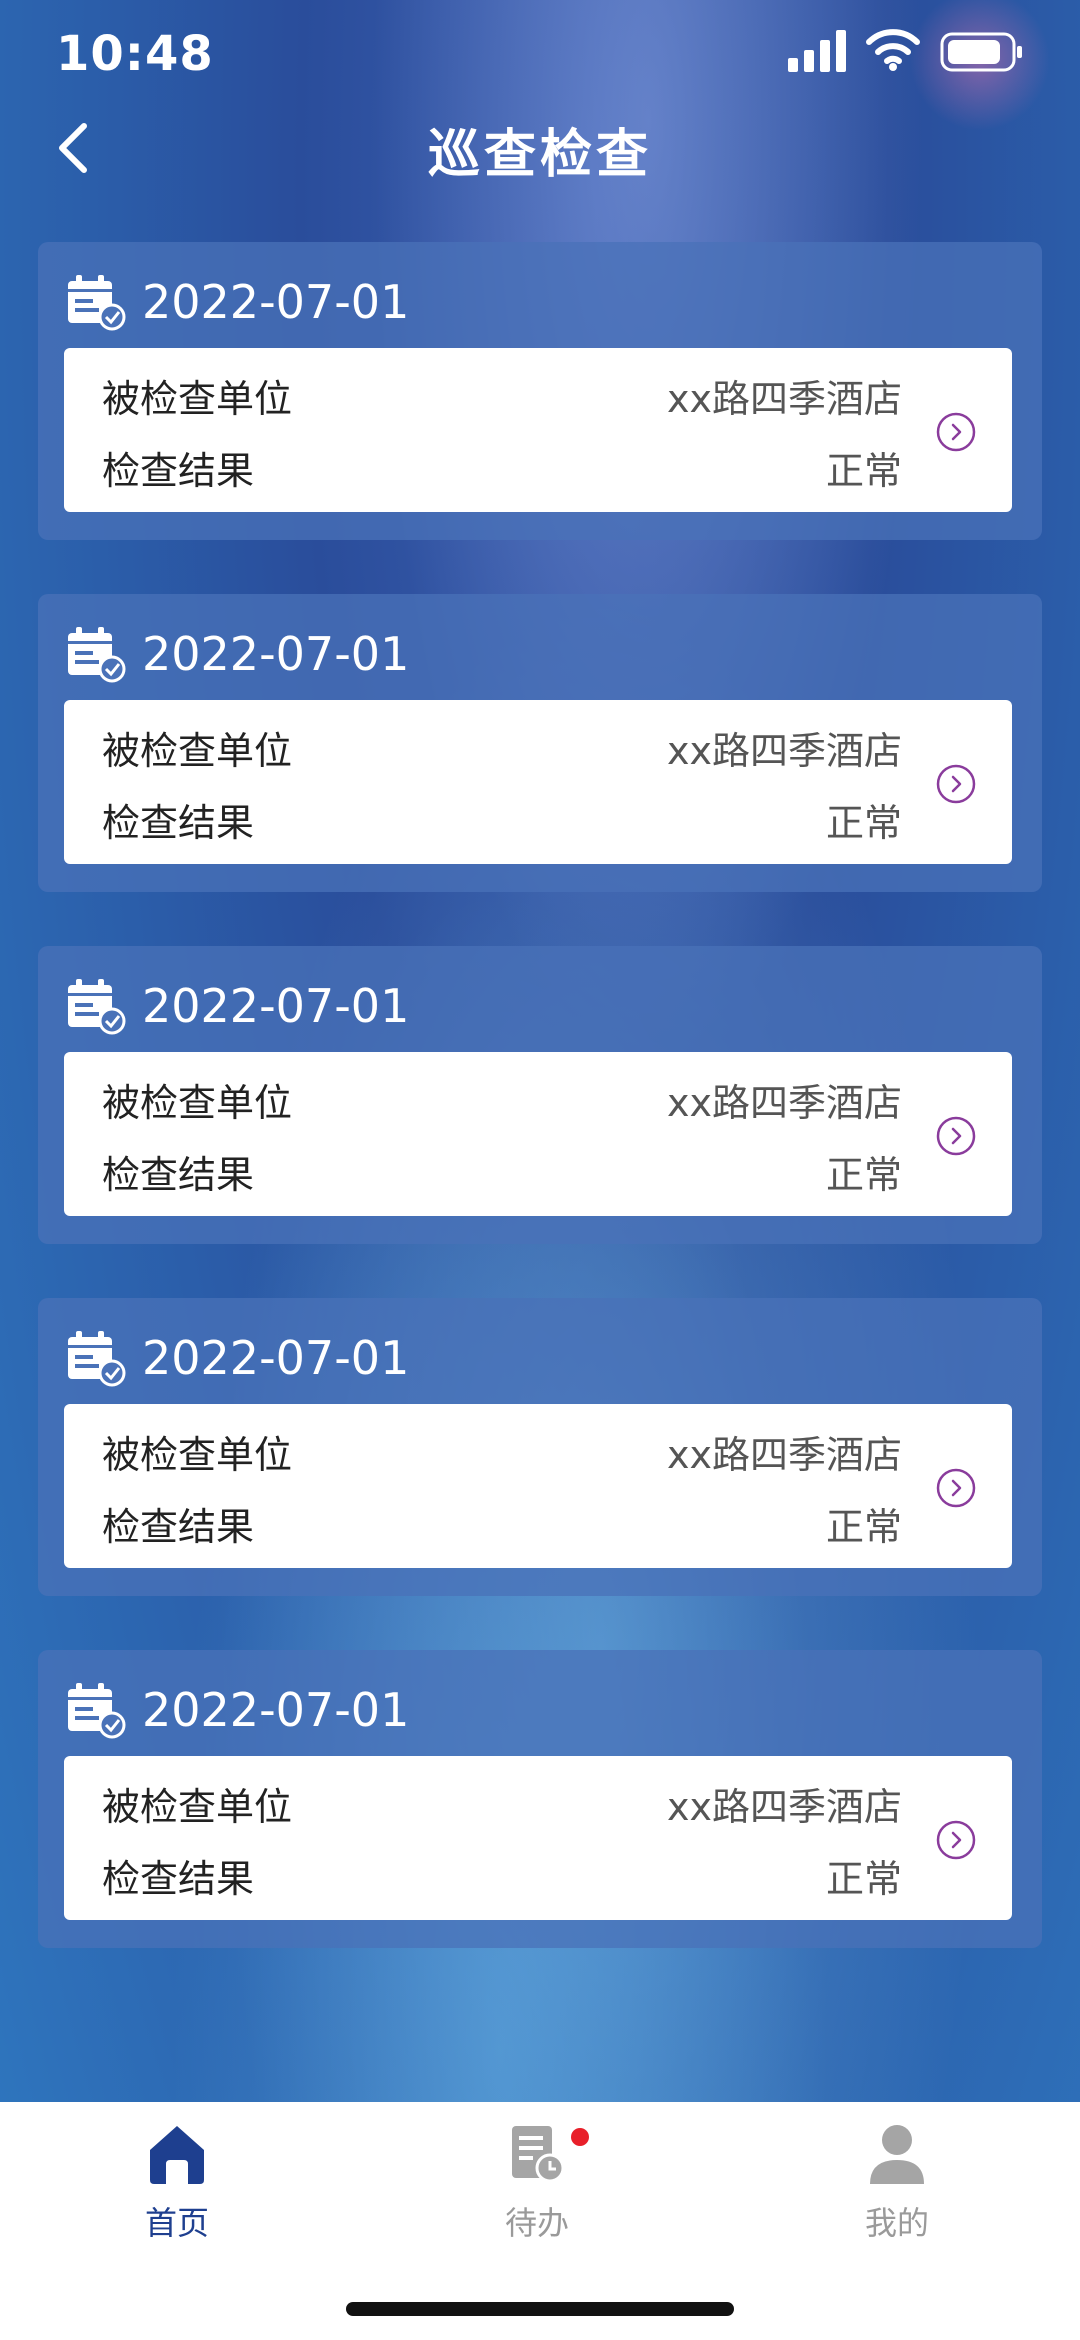  Describe the element at coordinates (539, 155) in the screenshot. I see `page-title: 巡查检查` at that location.